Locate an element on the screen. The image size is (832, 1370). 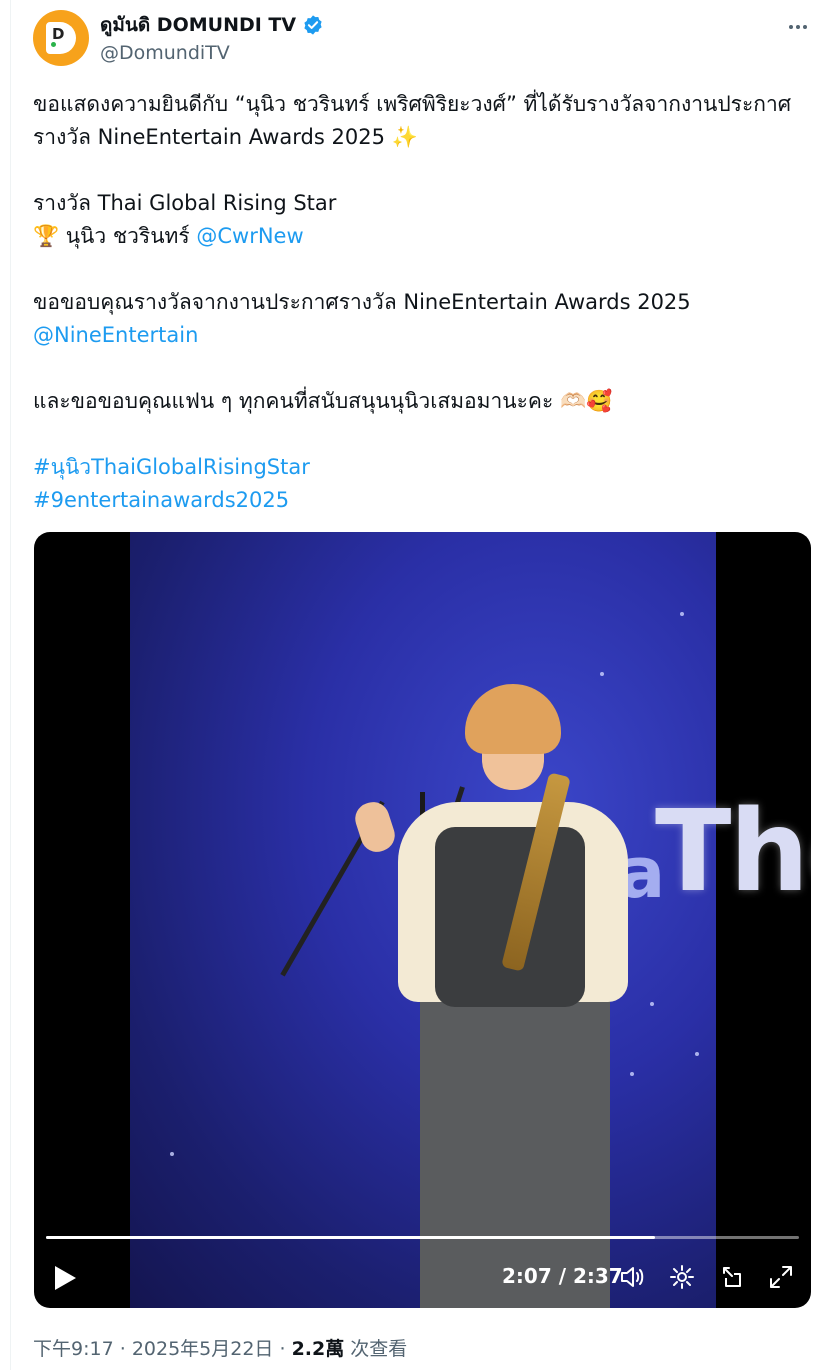
tweet-time: 下午9:17 is located at coordinates (73, 1349).